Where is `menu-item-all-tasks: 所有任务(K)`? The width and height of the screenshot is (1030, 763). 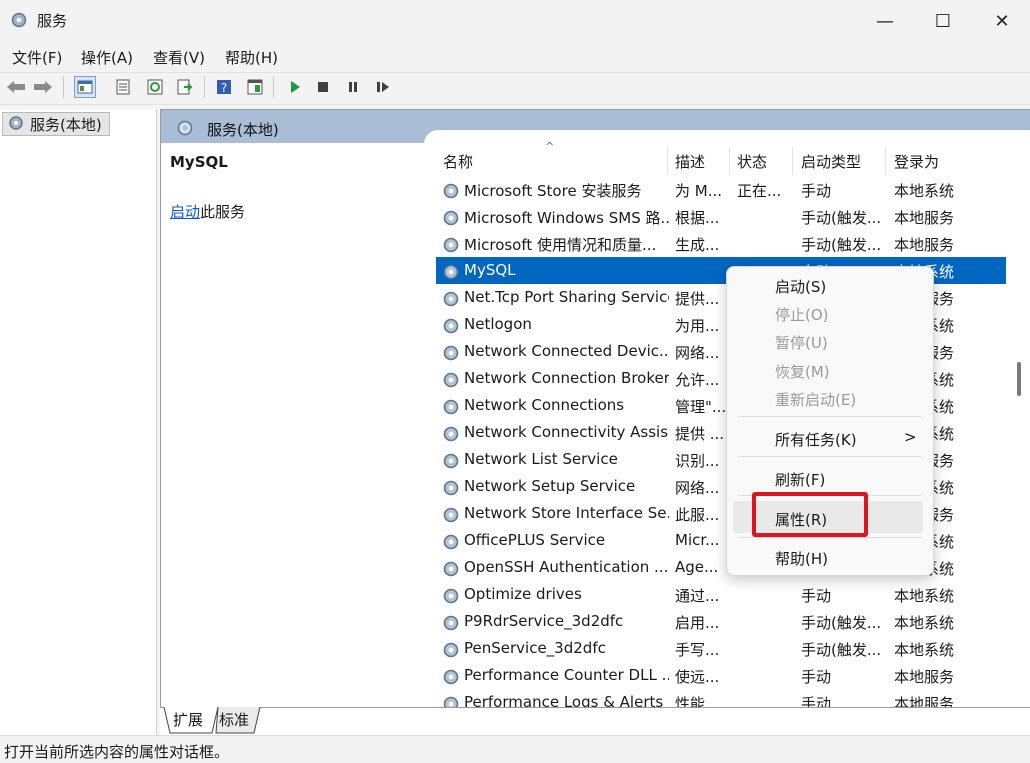
menu-item-all-tasks: 所有任务(K) is located at coordinates (816, 439).